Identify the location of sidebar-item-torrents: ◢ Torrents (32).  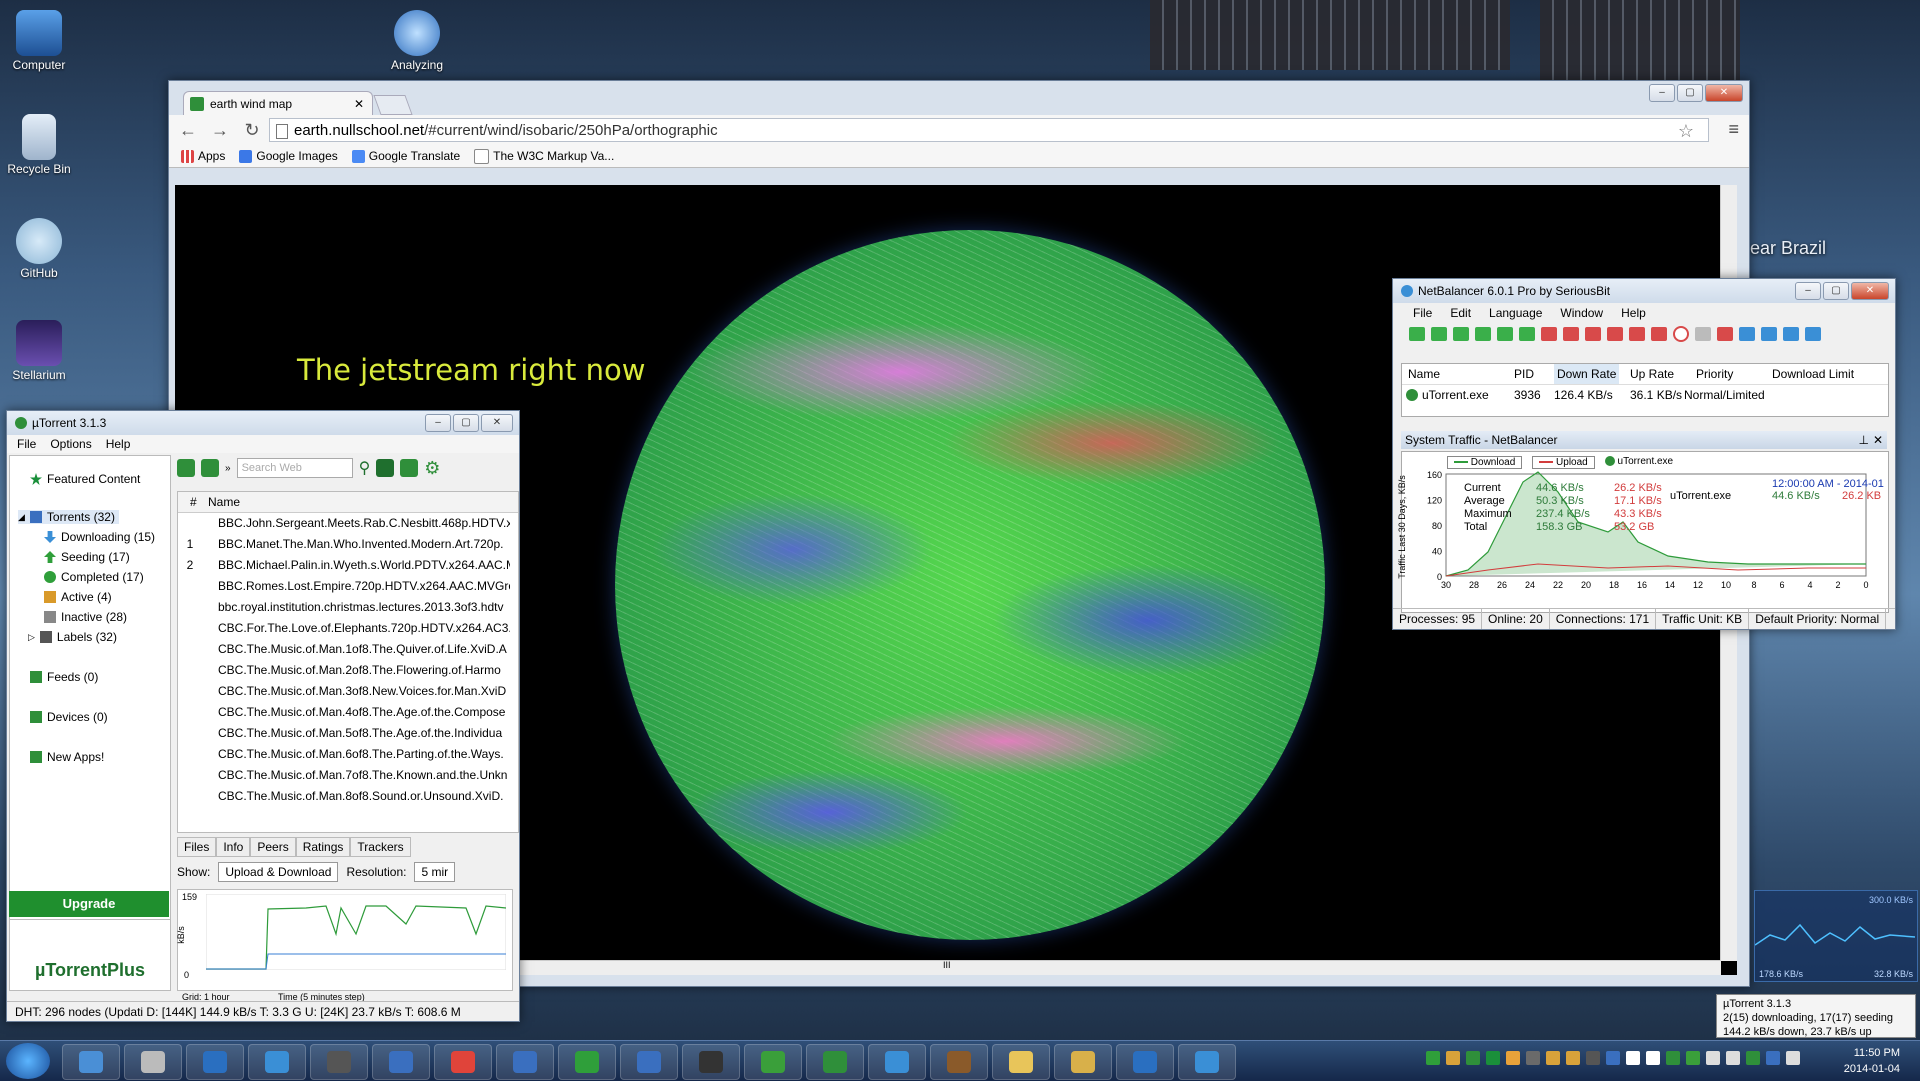
(68, 517).